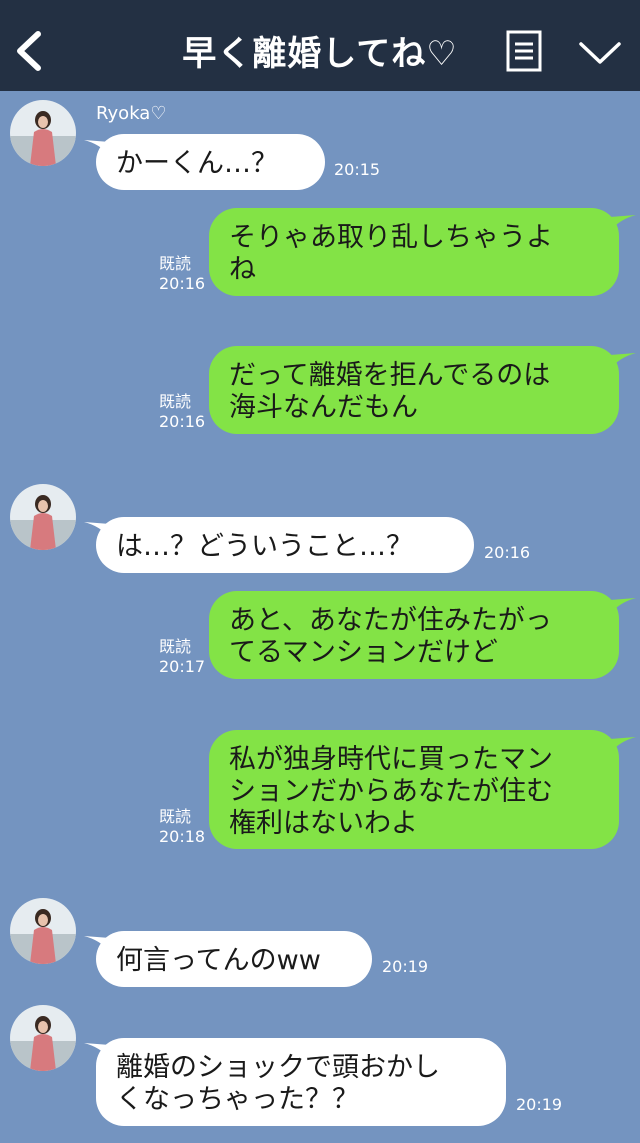  Describe the element at coordinates (414, 252) in the screenshot. I see `message-bubble: そりゃあ取り乱しちゃうよ ね` at that location.